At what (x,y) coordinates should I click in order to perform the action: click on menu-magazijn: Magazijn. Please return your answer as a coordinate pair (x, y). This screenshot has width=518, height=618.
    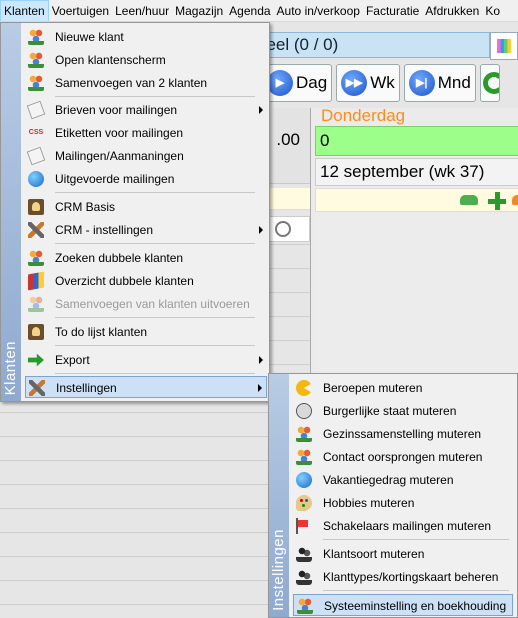
    Looking at the image, I should click on (199, 10).